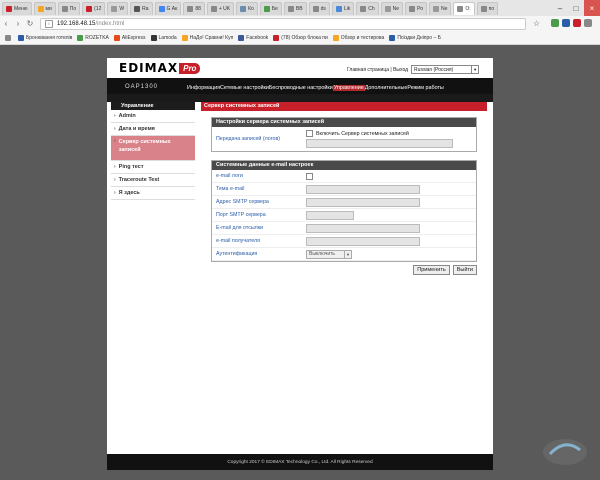 Image resolution: width=600 pixels, height=480 pixels. I want to click on bookmark-item: Facebook, so click(253, 37).